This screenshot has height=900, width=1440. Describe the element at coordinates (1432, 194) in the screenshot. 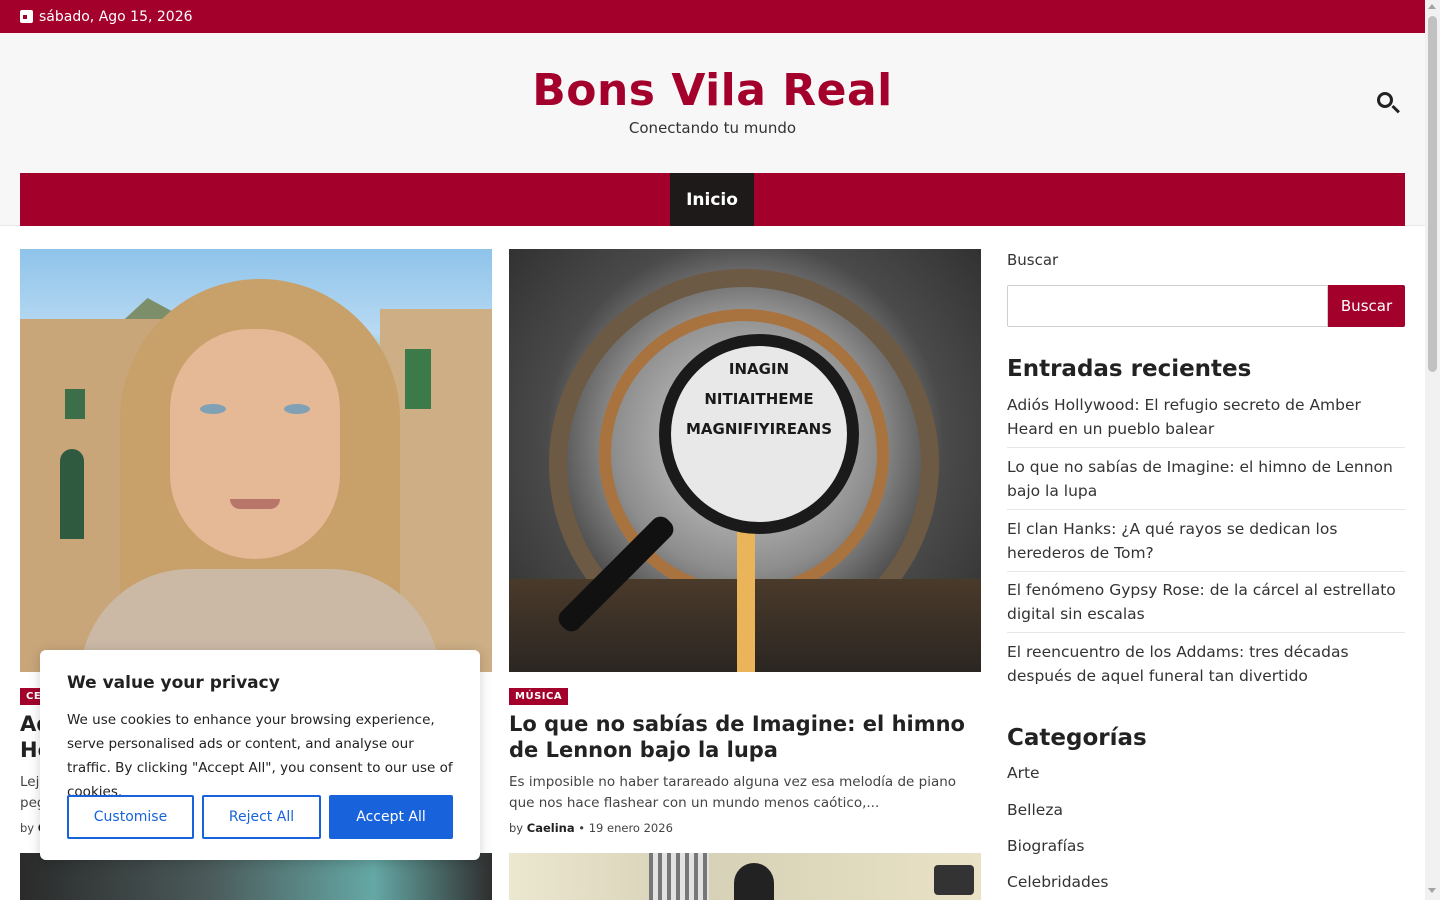

I see `scrollbar-thumb` at that location.